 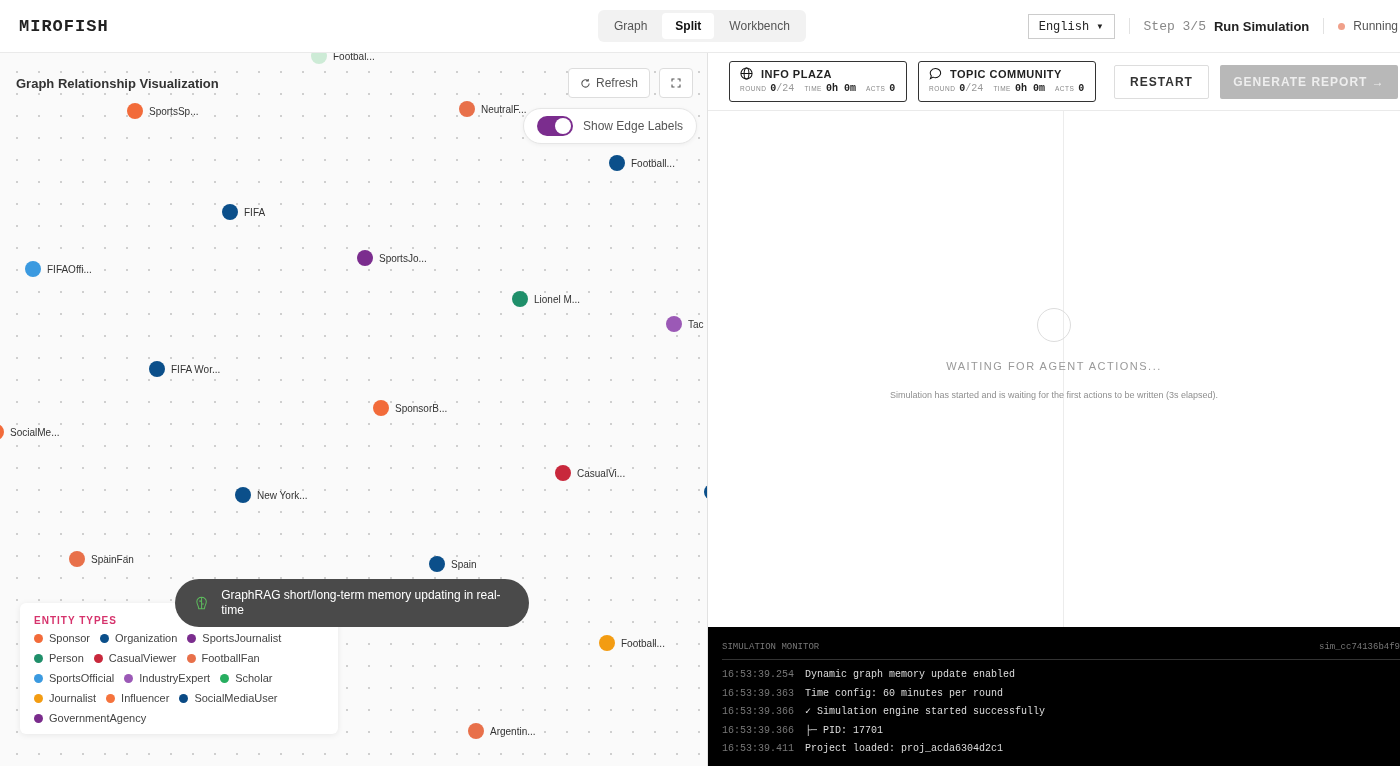 What do you see at coordinates (254, 678) in the screenshot?
I see `legend-label: Scholar` at bounding box center [254, 678].